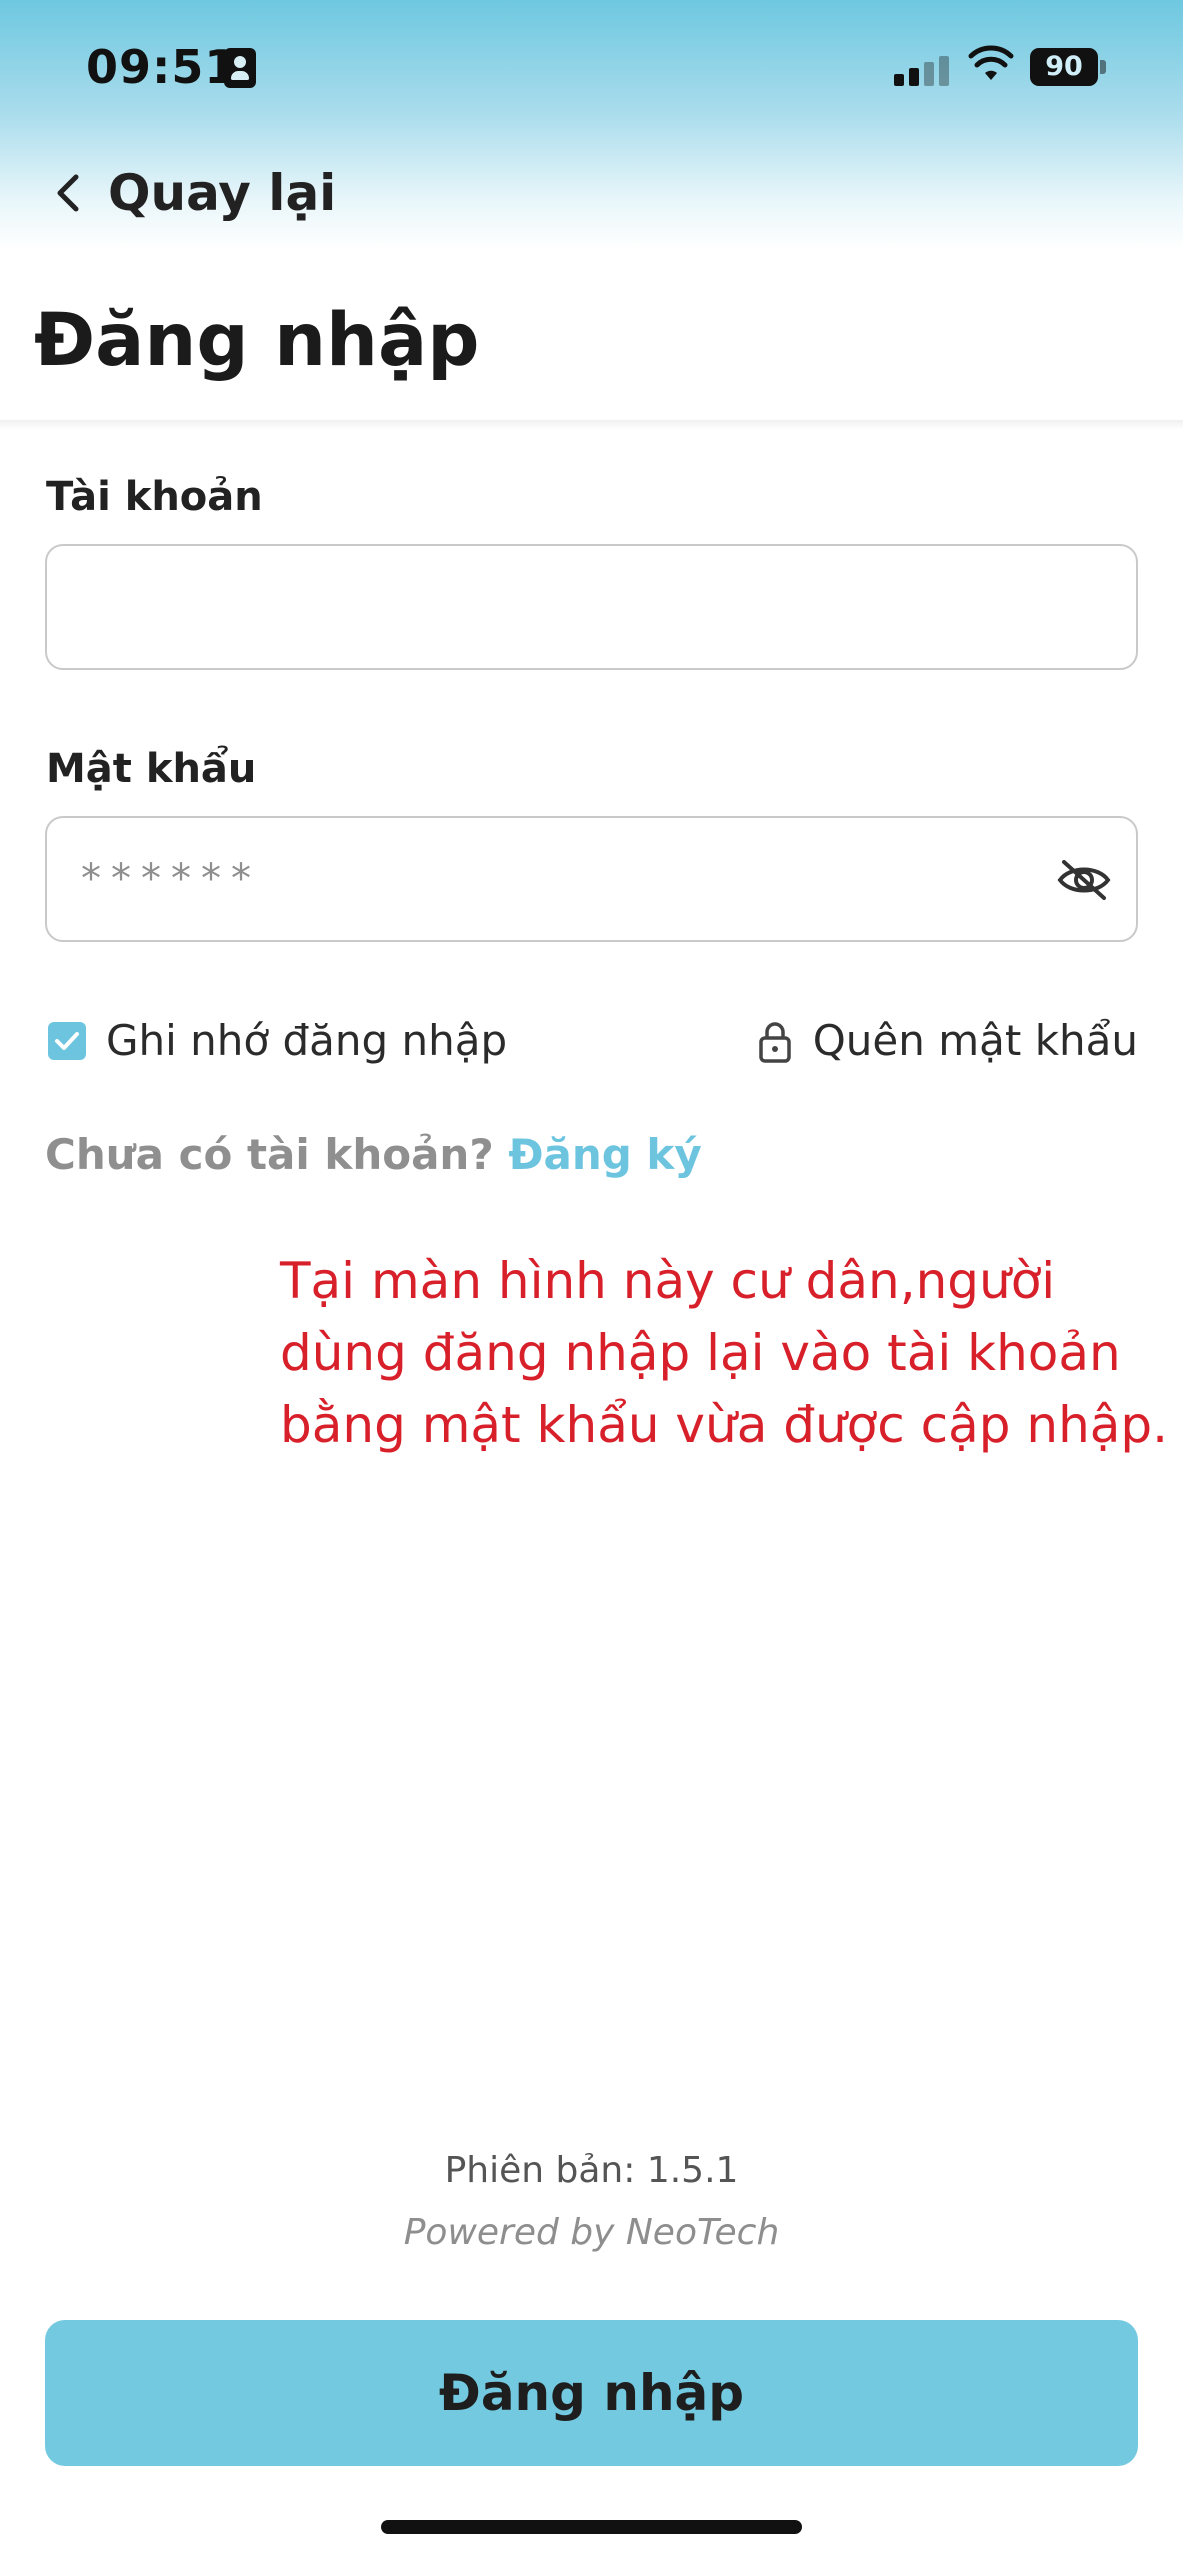  I want to click on register-row: Chưa có tài khoản? Đăng ký, so click(373, 1154).